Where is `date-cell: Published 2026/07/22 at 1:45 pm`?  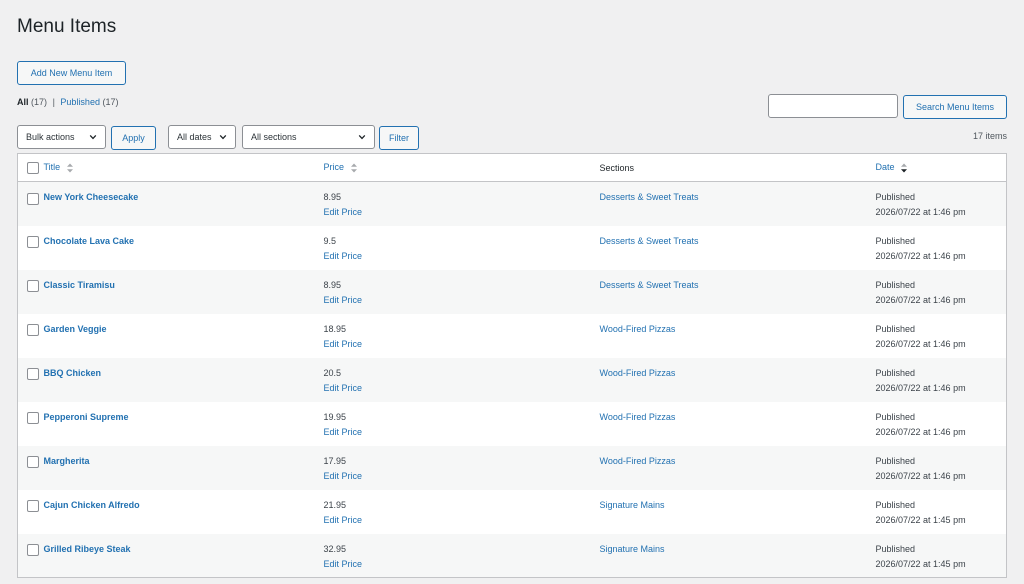
date-cell: Published 2026/07/22 at 1:45 pm is located at coordinates (941, 512).